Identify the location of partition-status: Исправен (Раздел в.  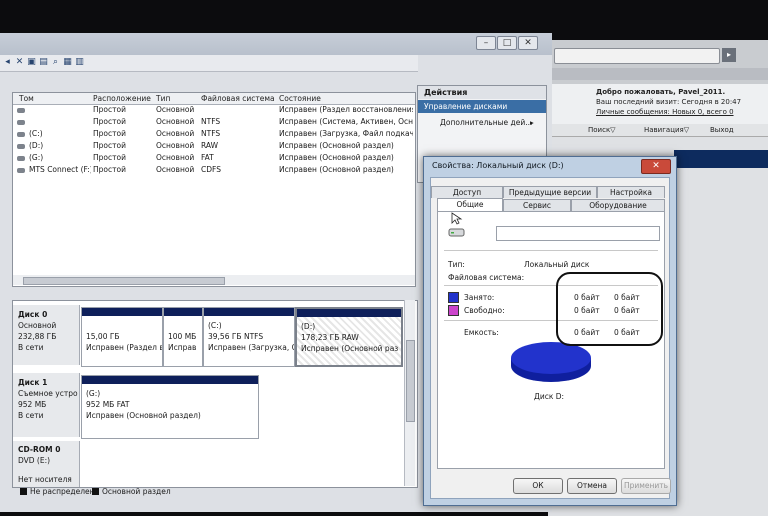
(124, 347).